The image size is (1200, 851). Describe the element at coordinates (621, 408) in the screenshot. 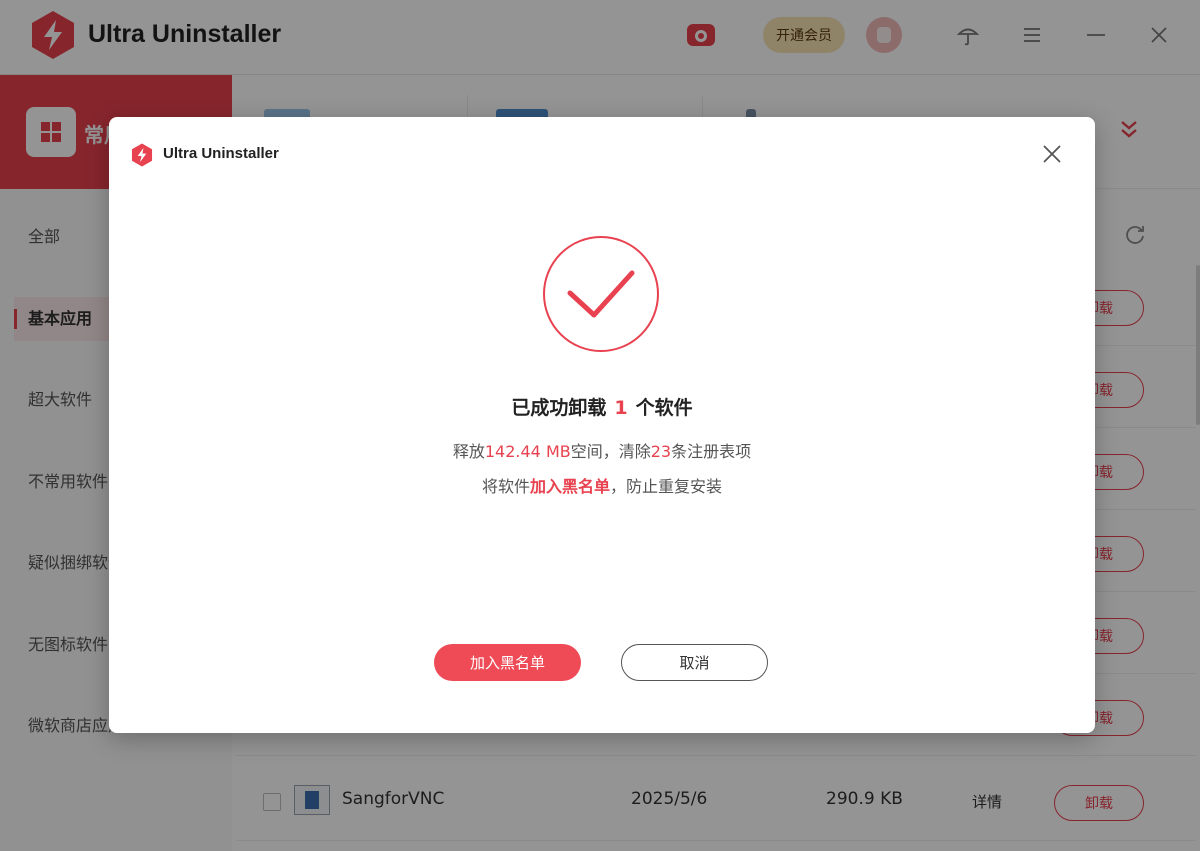

I see `uninstalled-count: 1` at that location.